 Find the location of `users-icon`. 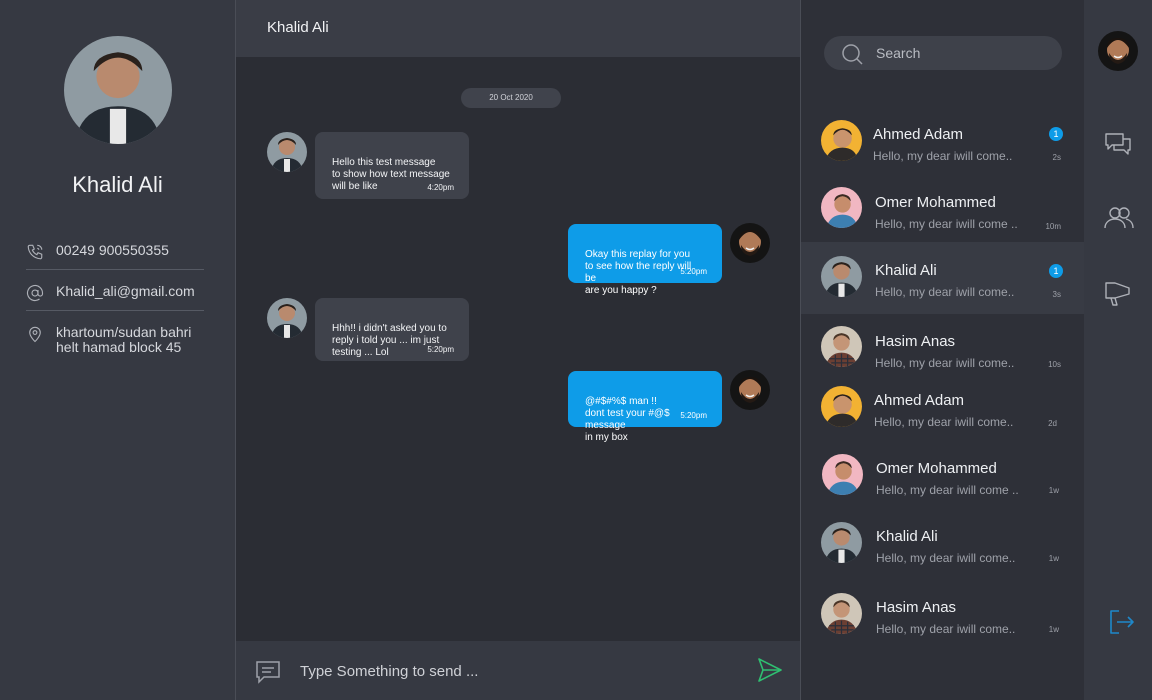

users-icon is located at coordinates (1119, 220).